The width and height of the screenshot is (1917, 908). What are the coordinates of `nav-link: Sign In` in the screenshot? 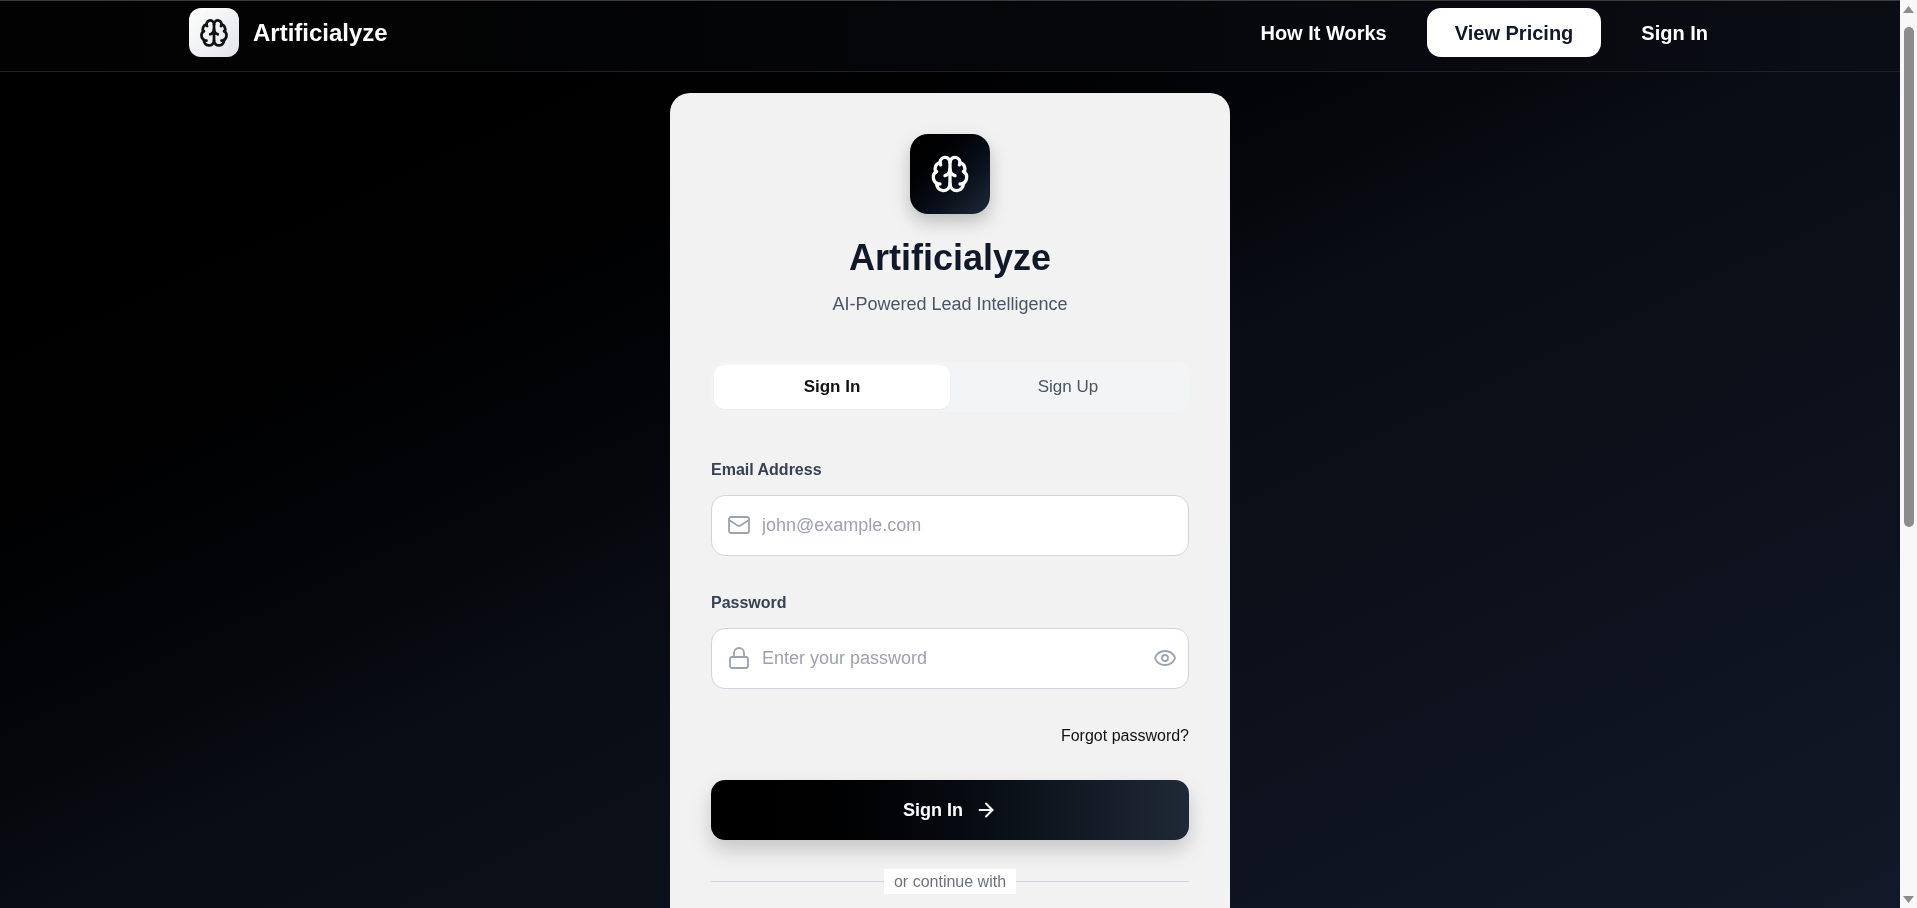 It's located at (1674, 32).